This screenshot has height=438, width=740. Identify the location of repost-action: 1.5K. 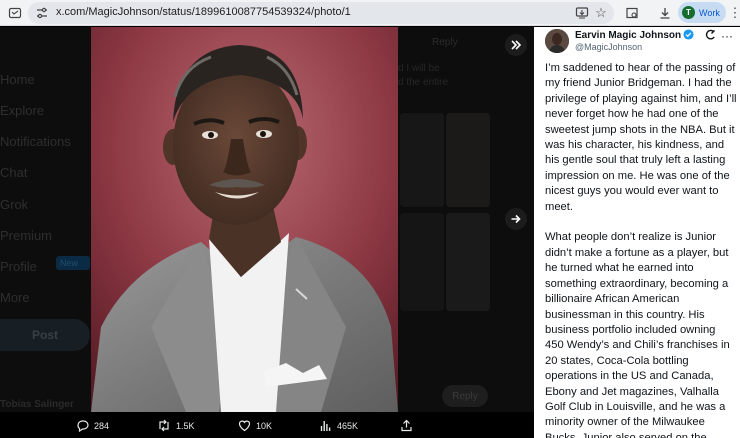
(176, 425).